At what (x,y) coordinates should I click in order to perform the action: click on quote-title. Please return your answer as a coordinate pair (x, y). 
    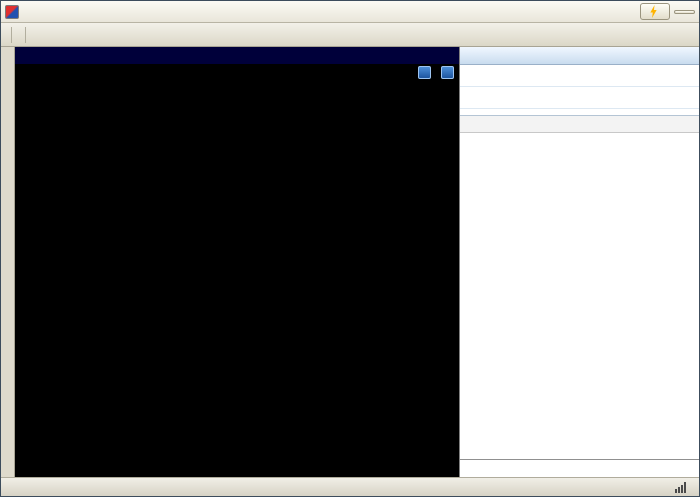
    Looking at the image, I should click on (579, 56).